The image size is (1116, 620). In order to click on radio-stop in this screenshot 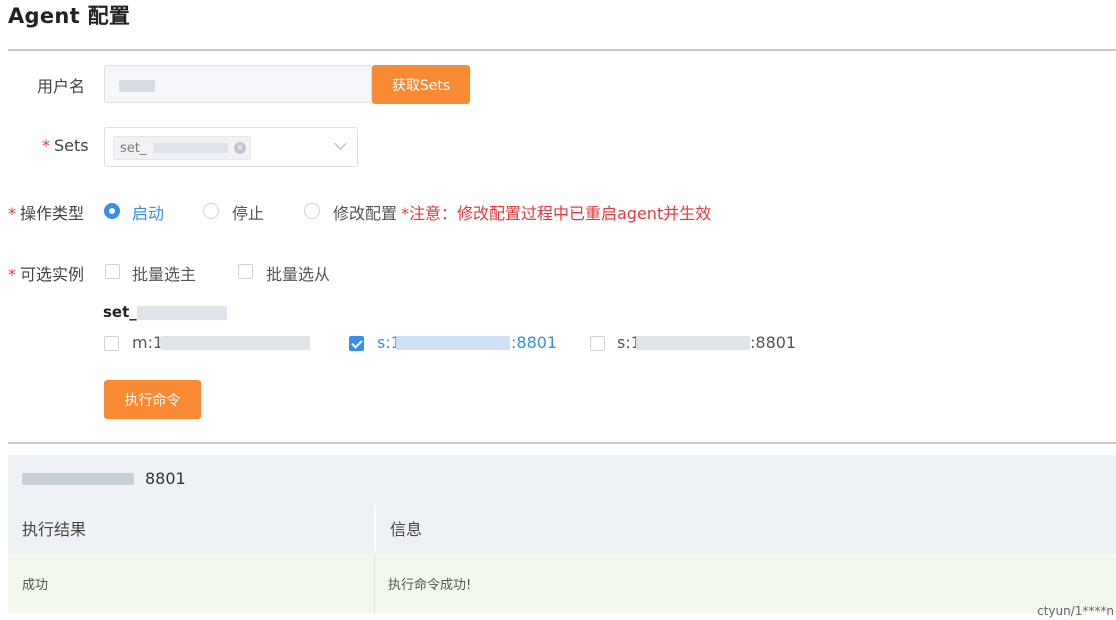, I will do `click(211, 211)`.